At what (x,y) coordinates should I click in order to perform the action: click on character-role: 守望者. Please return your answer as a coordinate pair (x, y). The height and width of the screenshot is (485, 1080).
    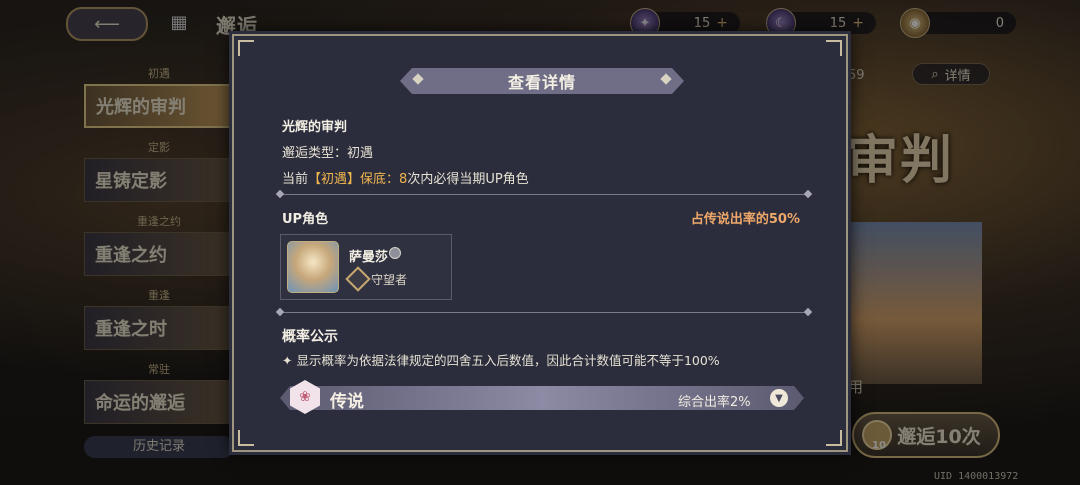
    Looking at the image, I should click on (389, 280).